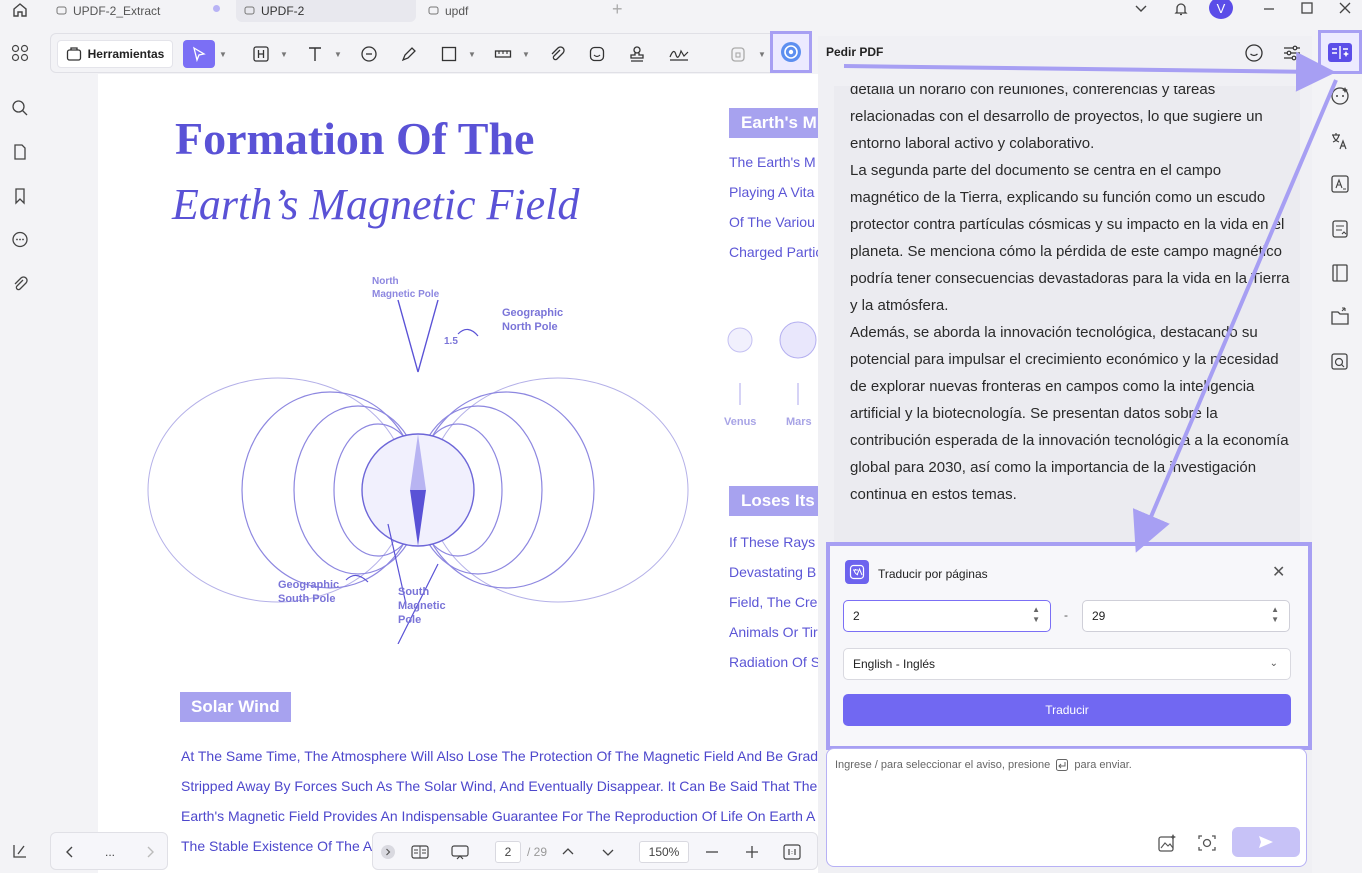  Describe the element at coordinates (1278, 572) in the screenshot. I see `close-icon: ✕` at that location.